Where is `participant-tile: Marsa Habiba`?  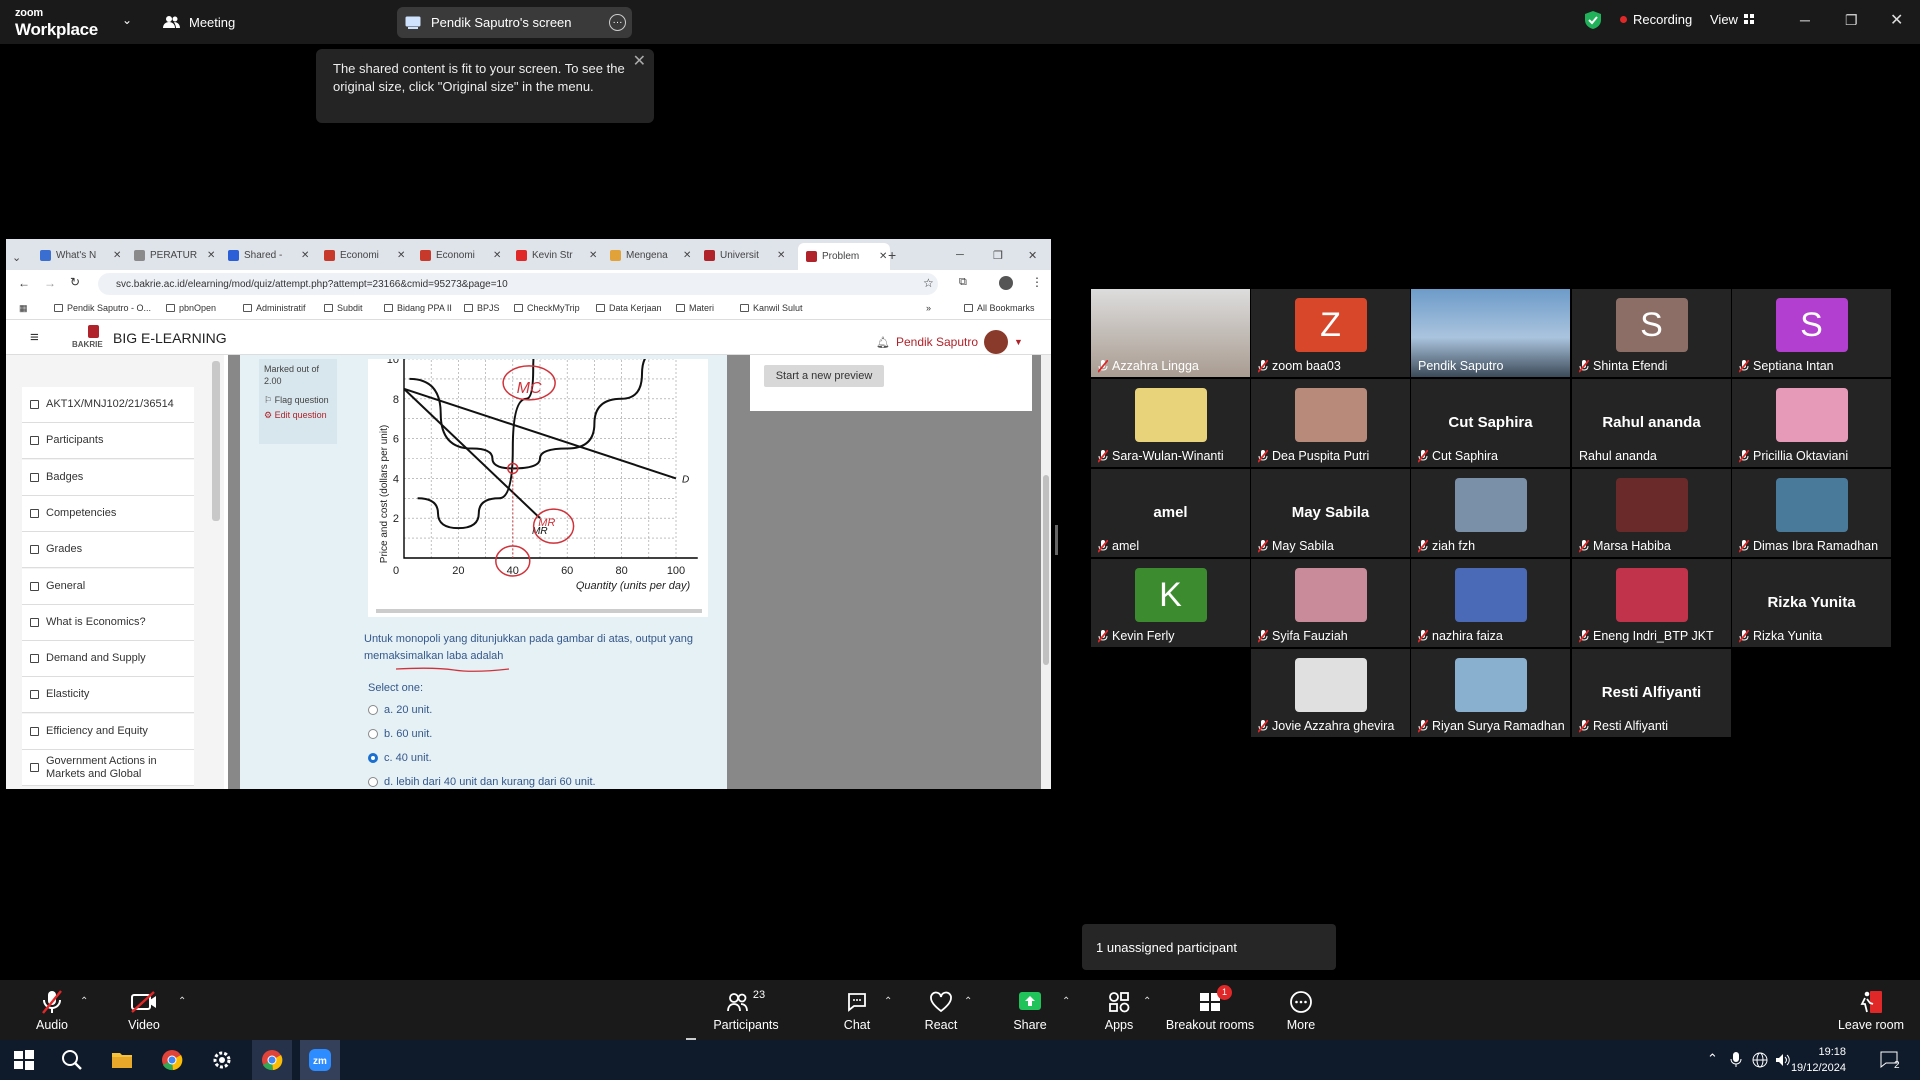
participant-tile: Marsa Habiba is located at coordinates (1651, 513).